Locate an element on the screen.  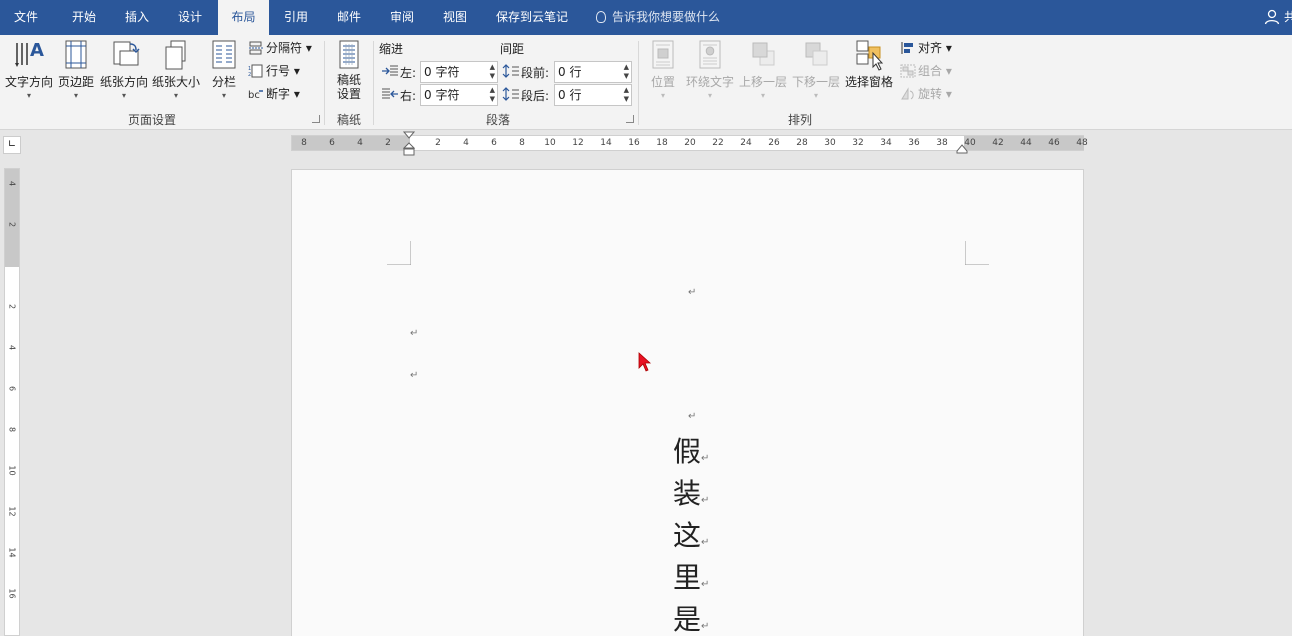
margins-button: 页边距 ▾ is located at coordinates (76, 72).